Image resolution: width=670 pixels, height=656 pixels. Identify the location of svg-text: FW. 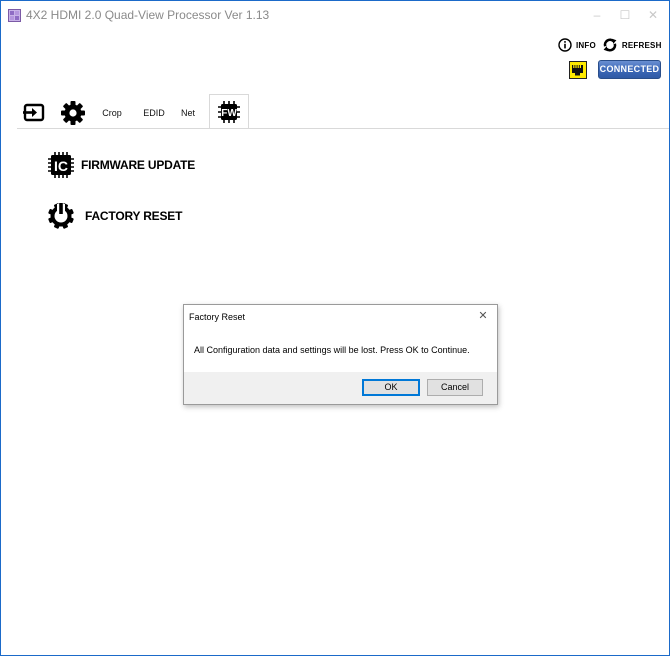
(229, 113).